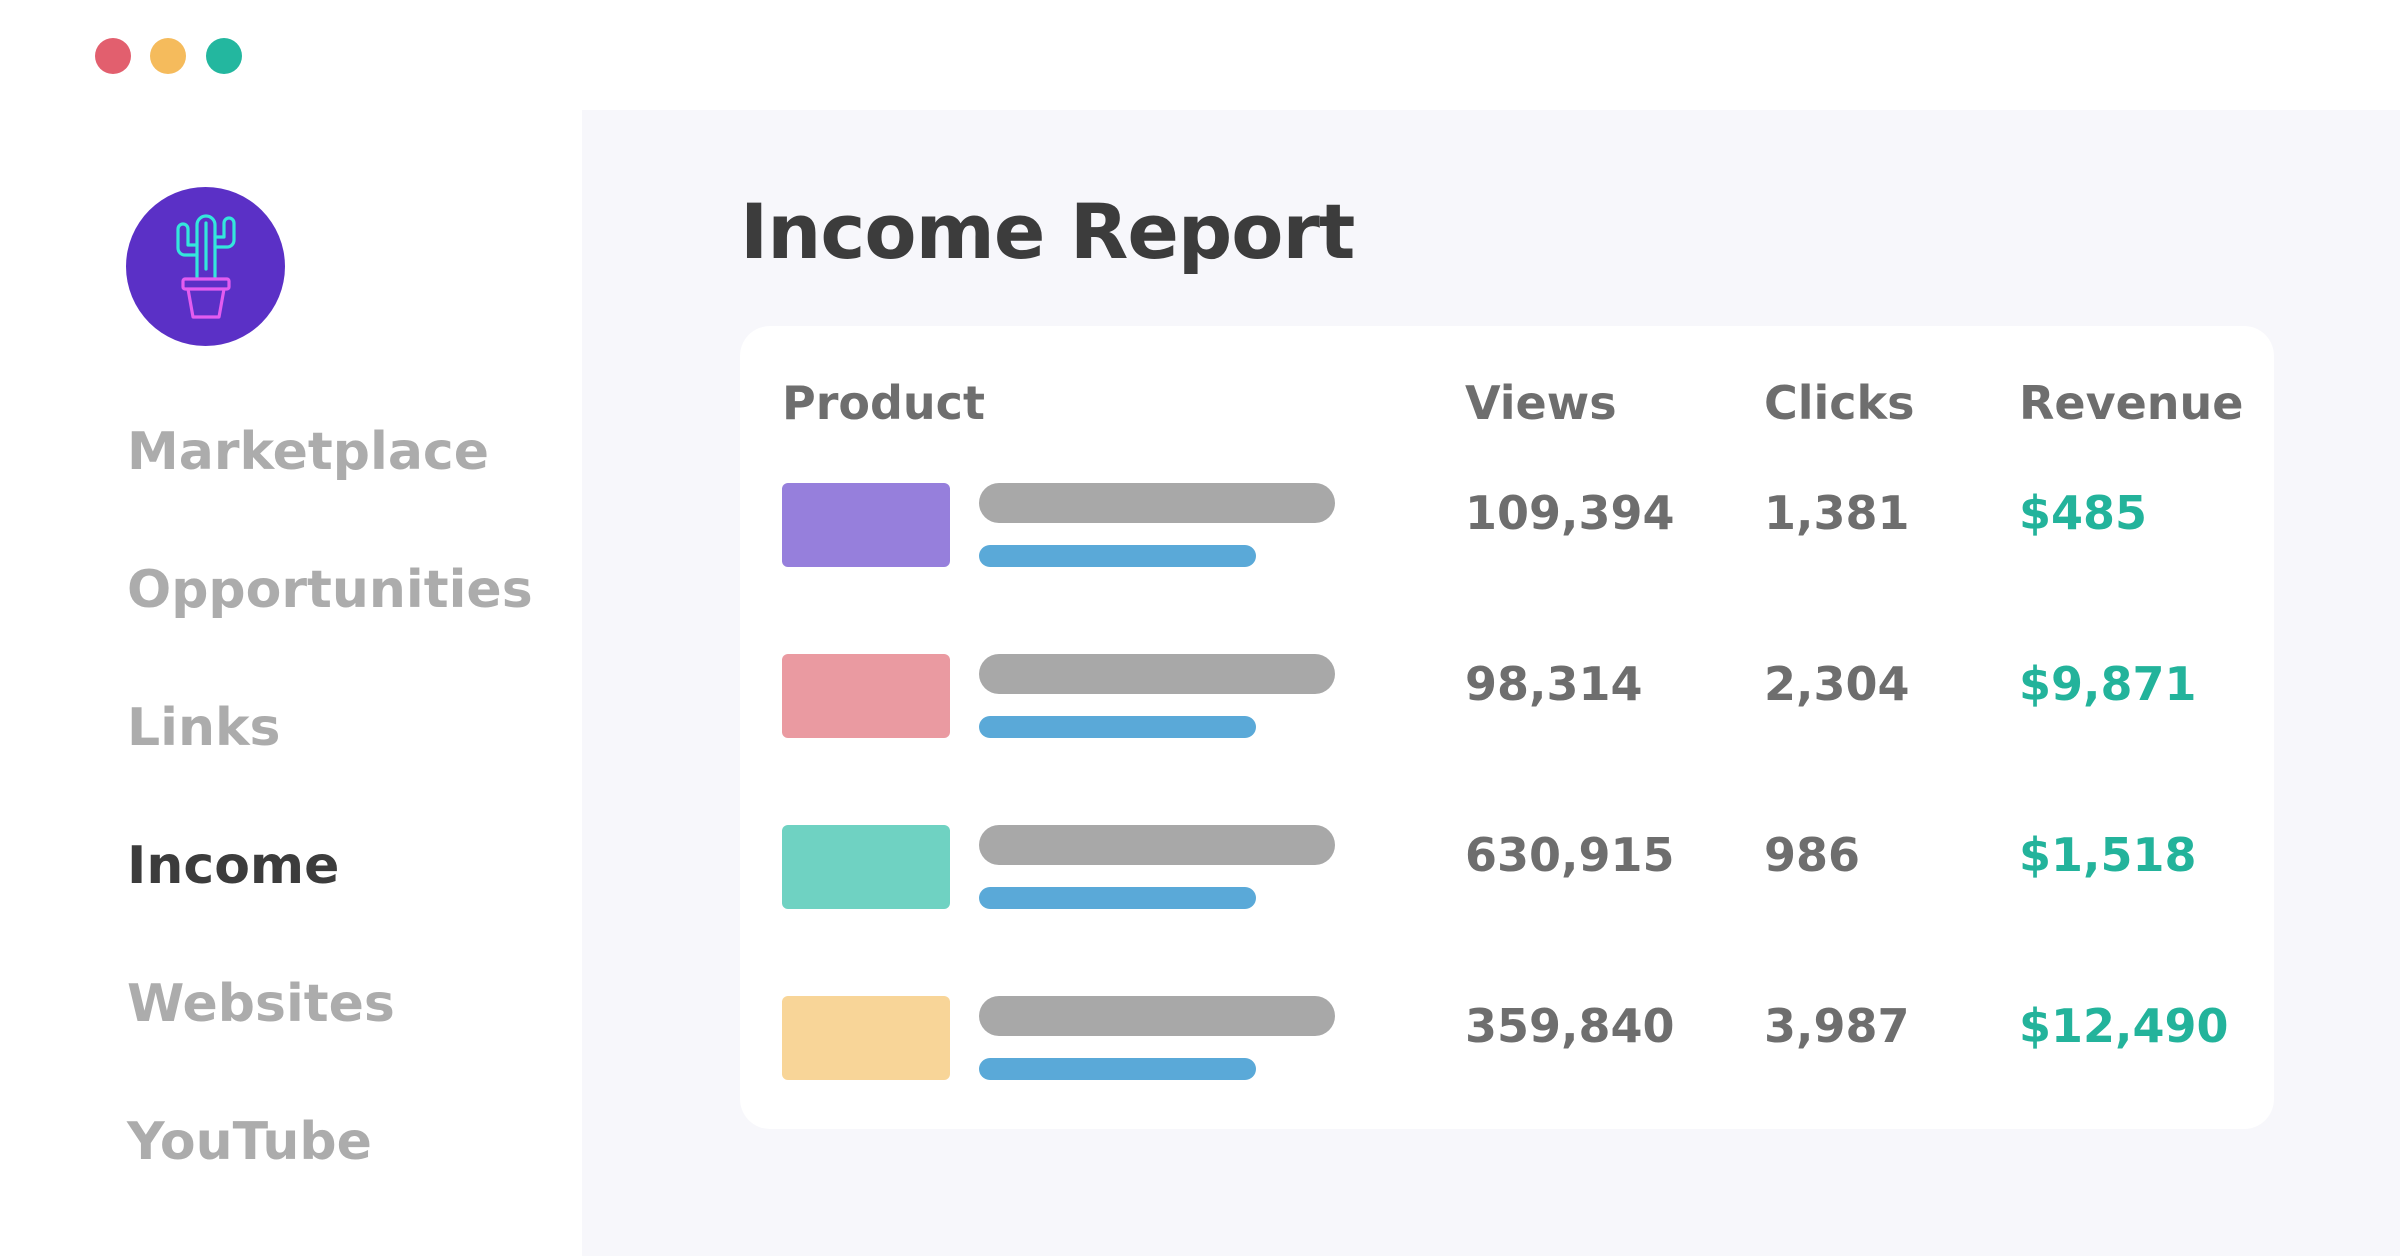 The image size is (2400, 1256). Describe the element at coordinates (1812, 855) in the screenshot. I see `clicks-cell: 986` at that location.